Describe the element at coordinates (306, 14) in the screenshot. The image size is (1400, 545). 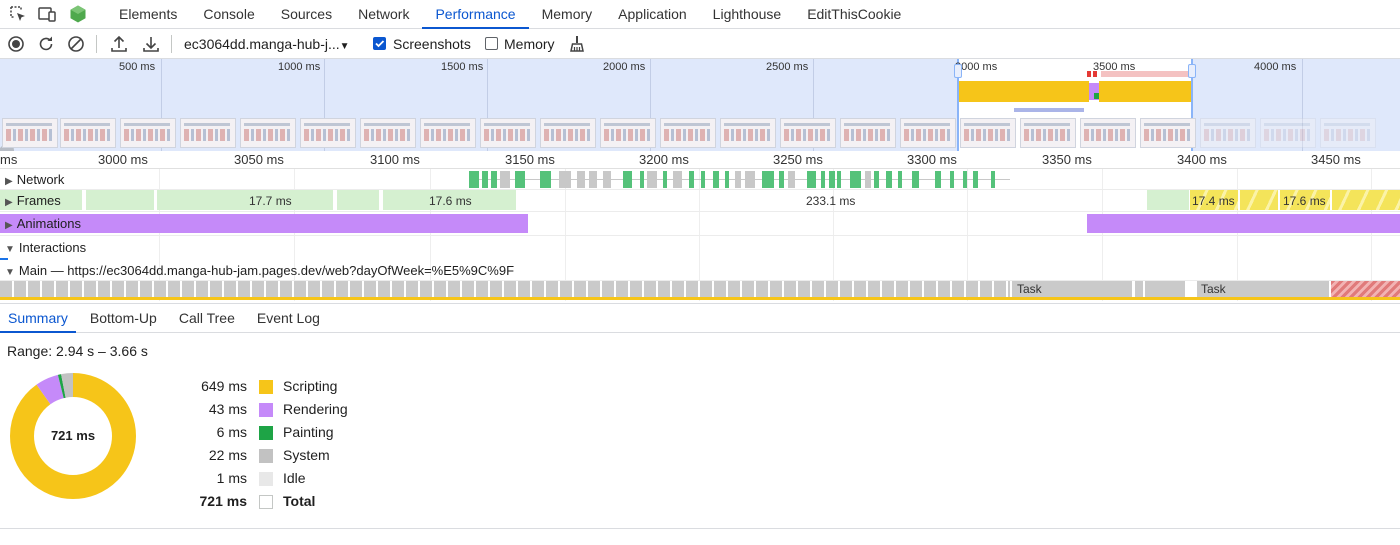
I see `tab-sources: Sources` at that location.